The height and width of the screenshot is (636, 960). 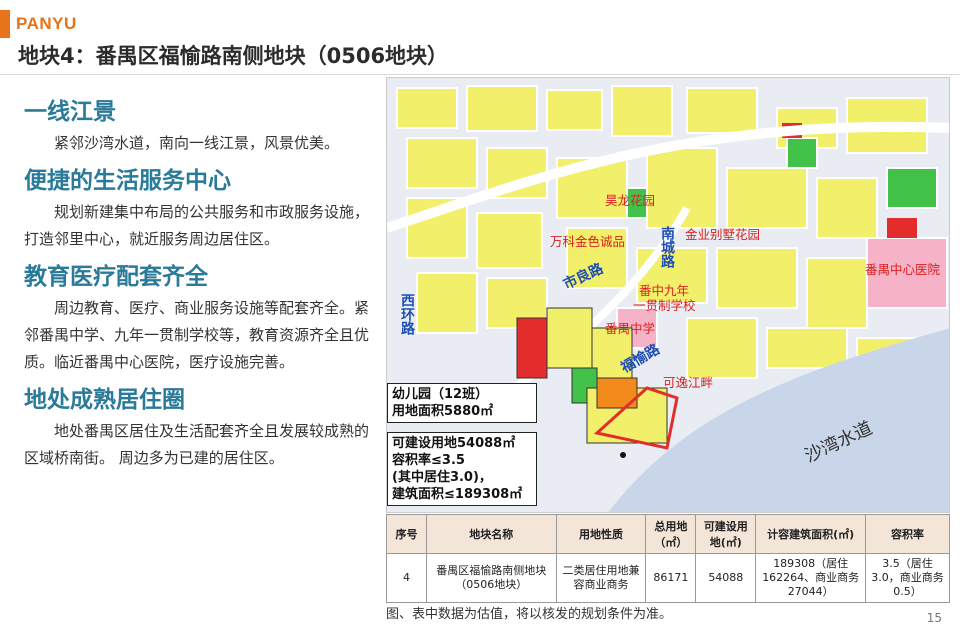 What do you see at coordinates (903, 269) in the screenshot?
I see `map-label-hospital: 番禺中心医院` at bounding box center [903, 269].